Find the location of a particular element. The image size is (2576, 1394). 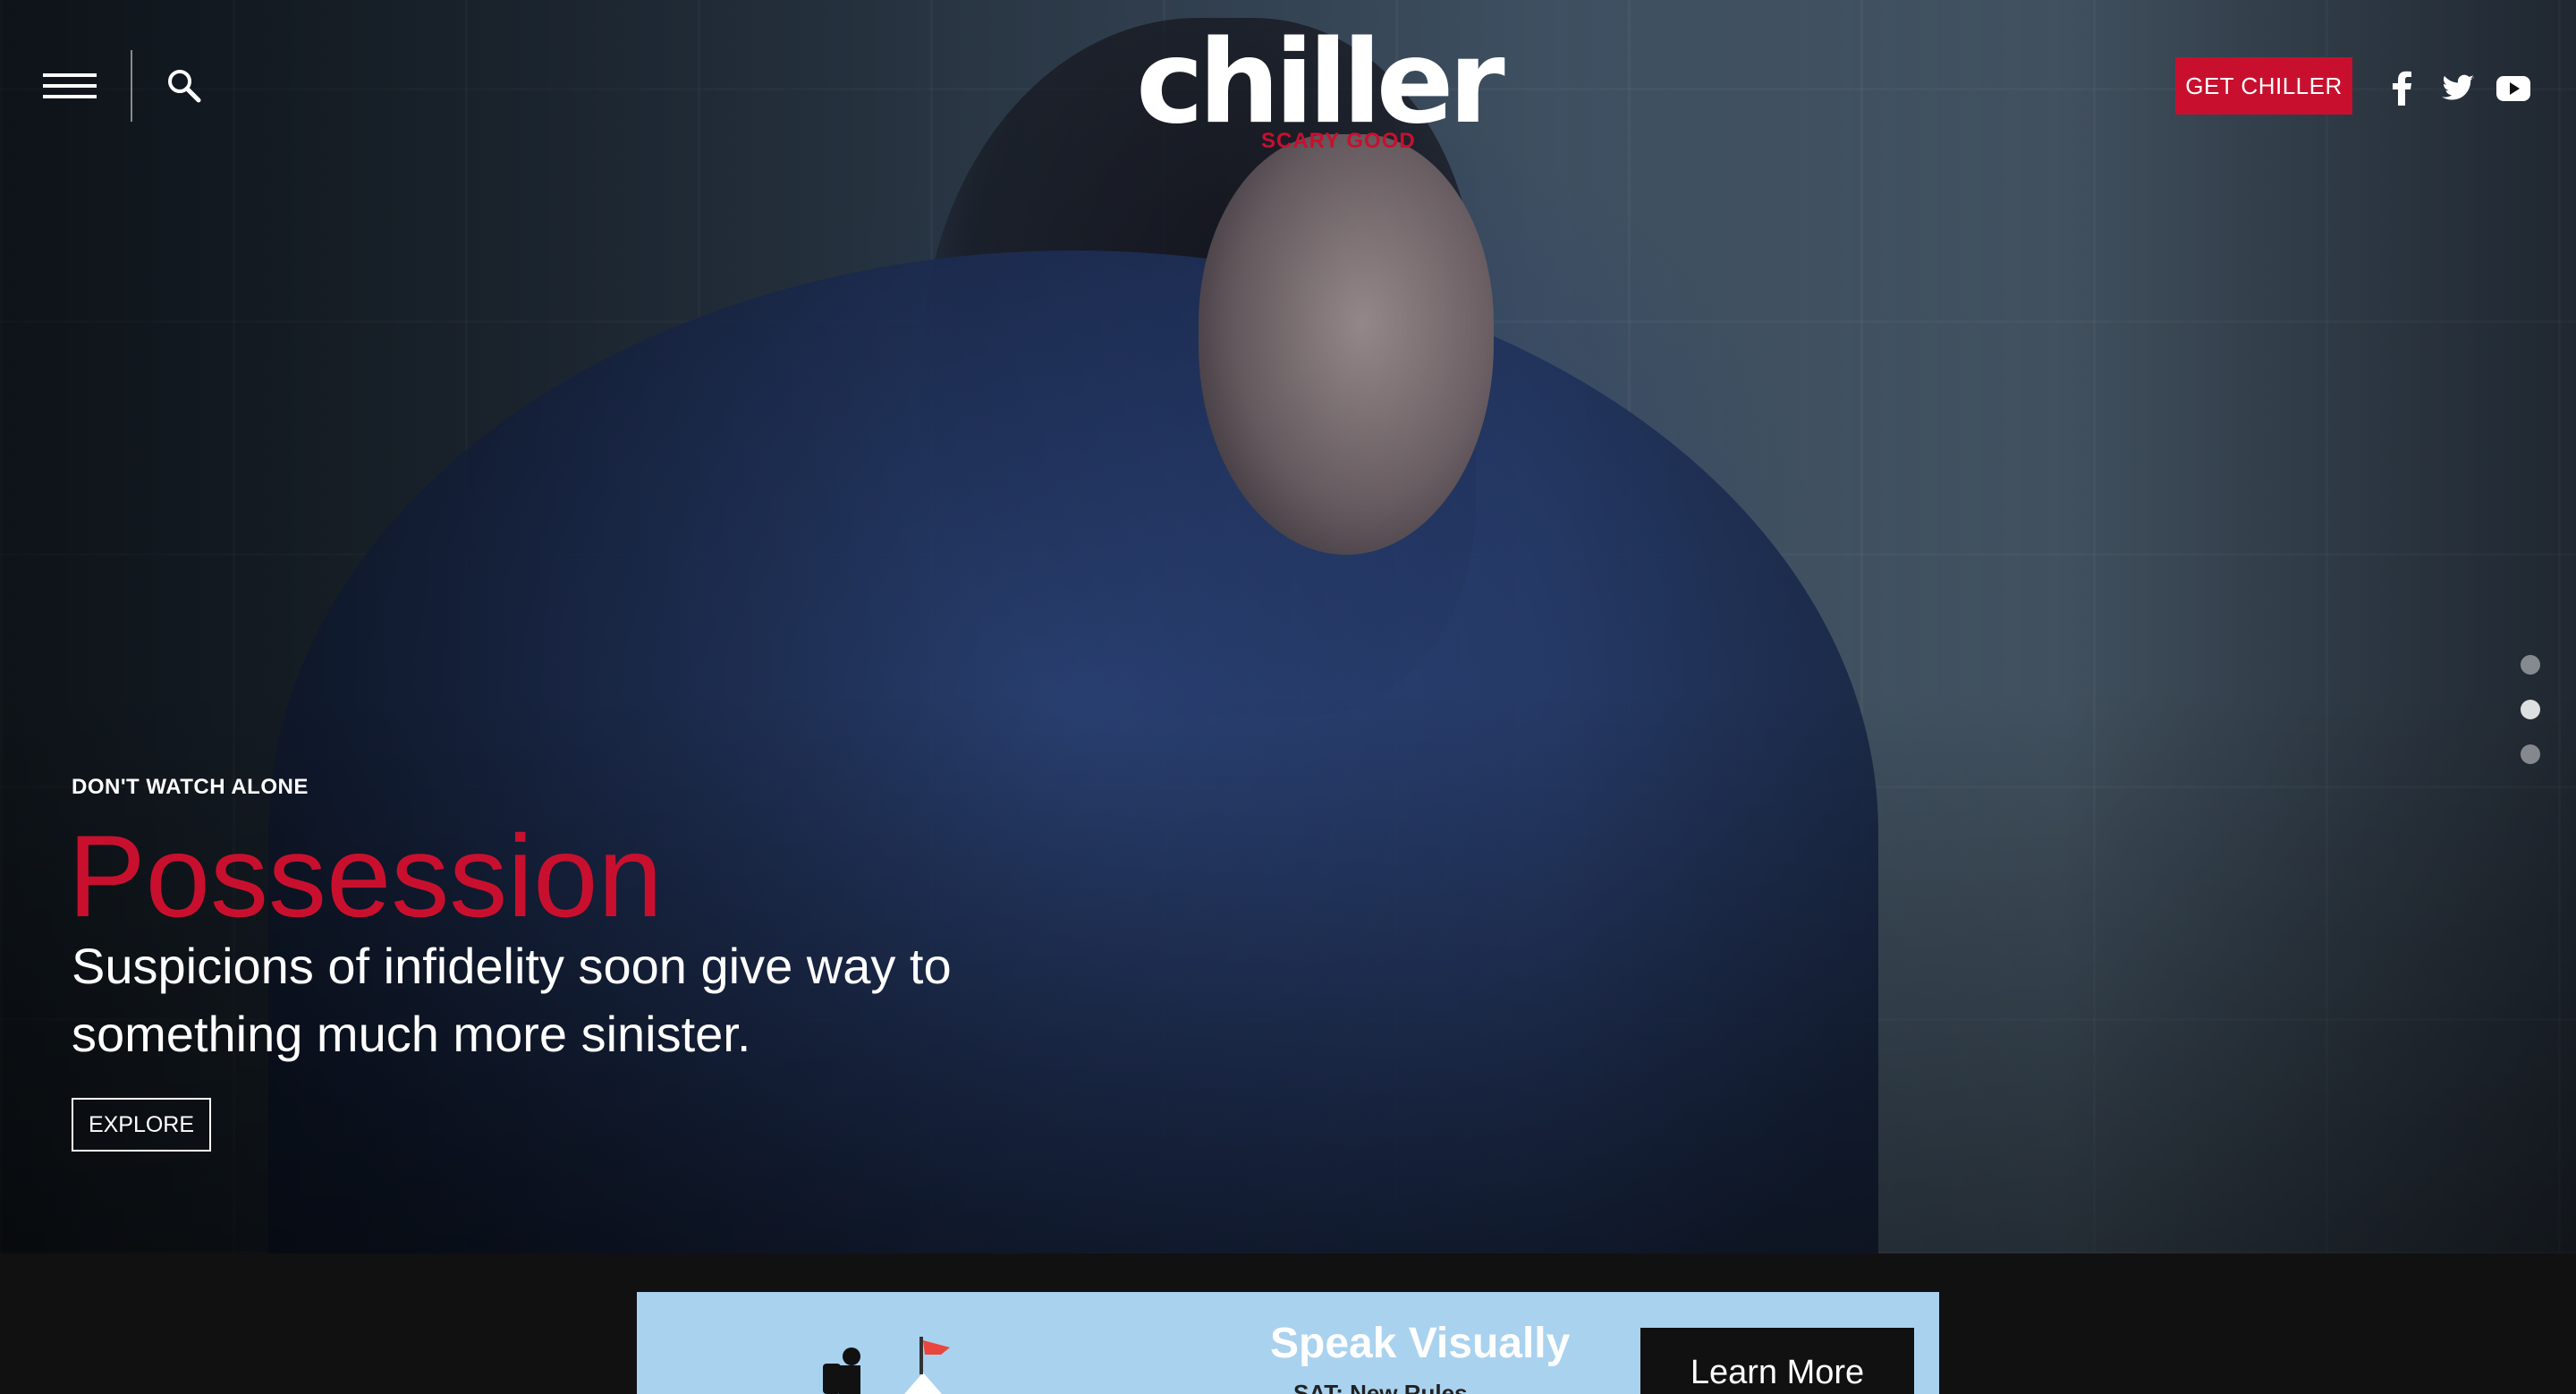

youtube-link is located at coordinates (2513, 87).